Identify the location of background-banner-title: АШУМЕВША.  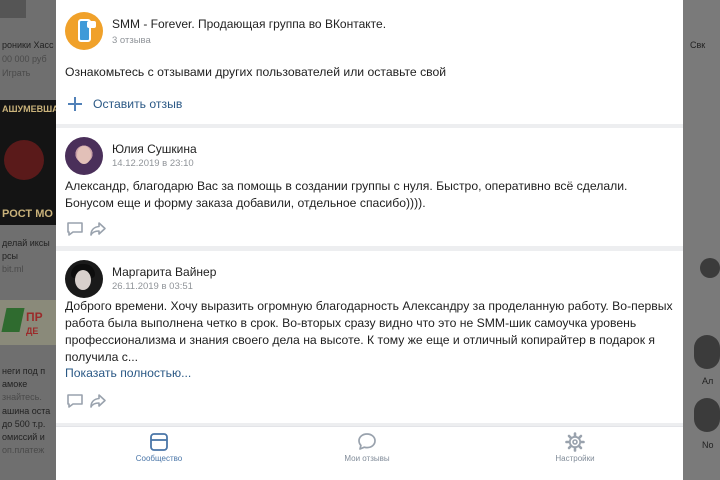
(30, 109).